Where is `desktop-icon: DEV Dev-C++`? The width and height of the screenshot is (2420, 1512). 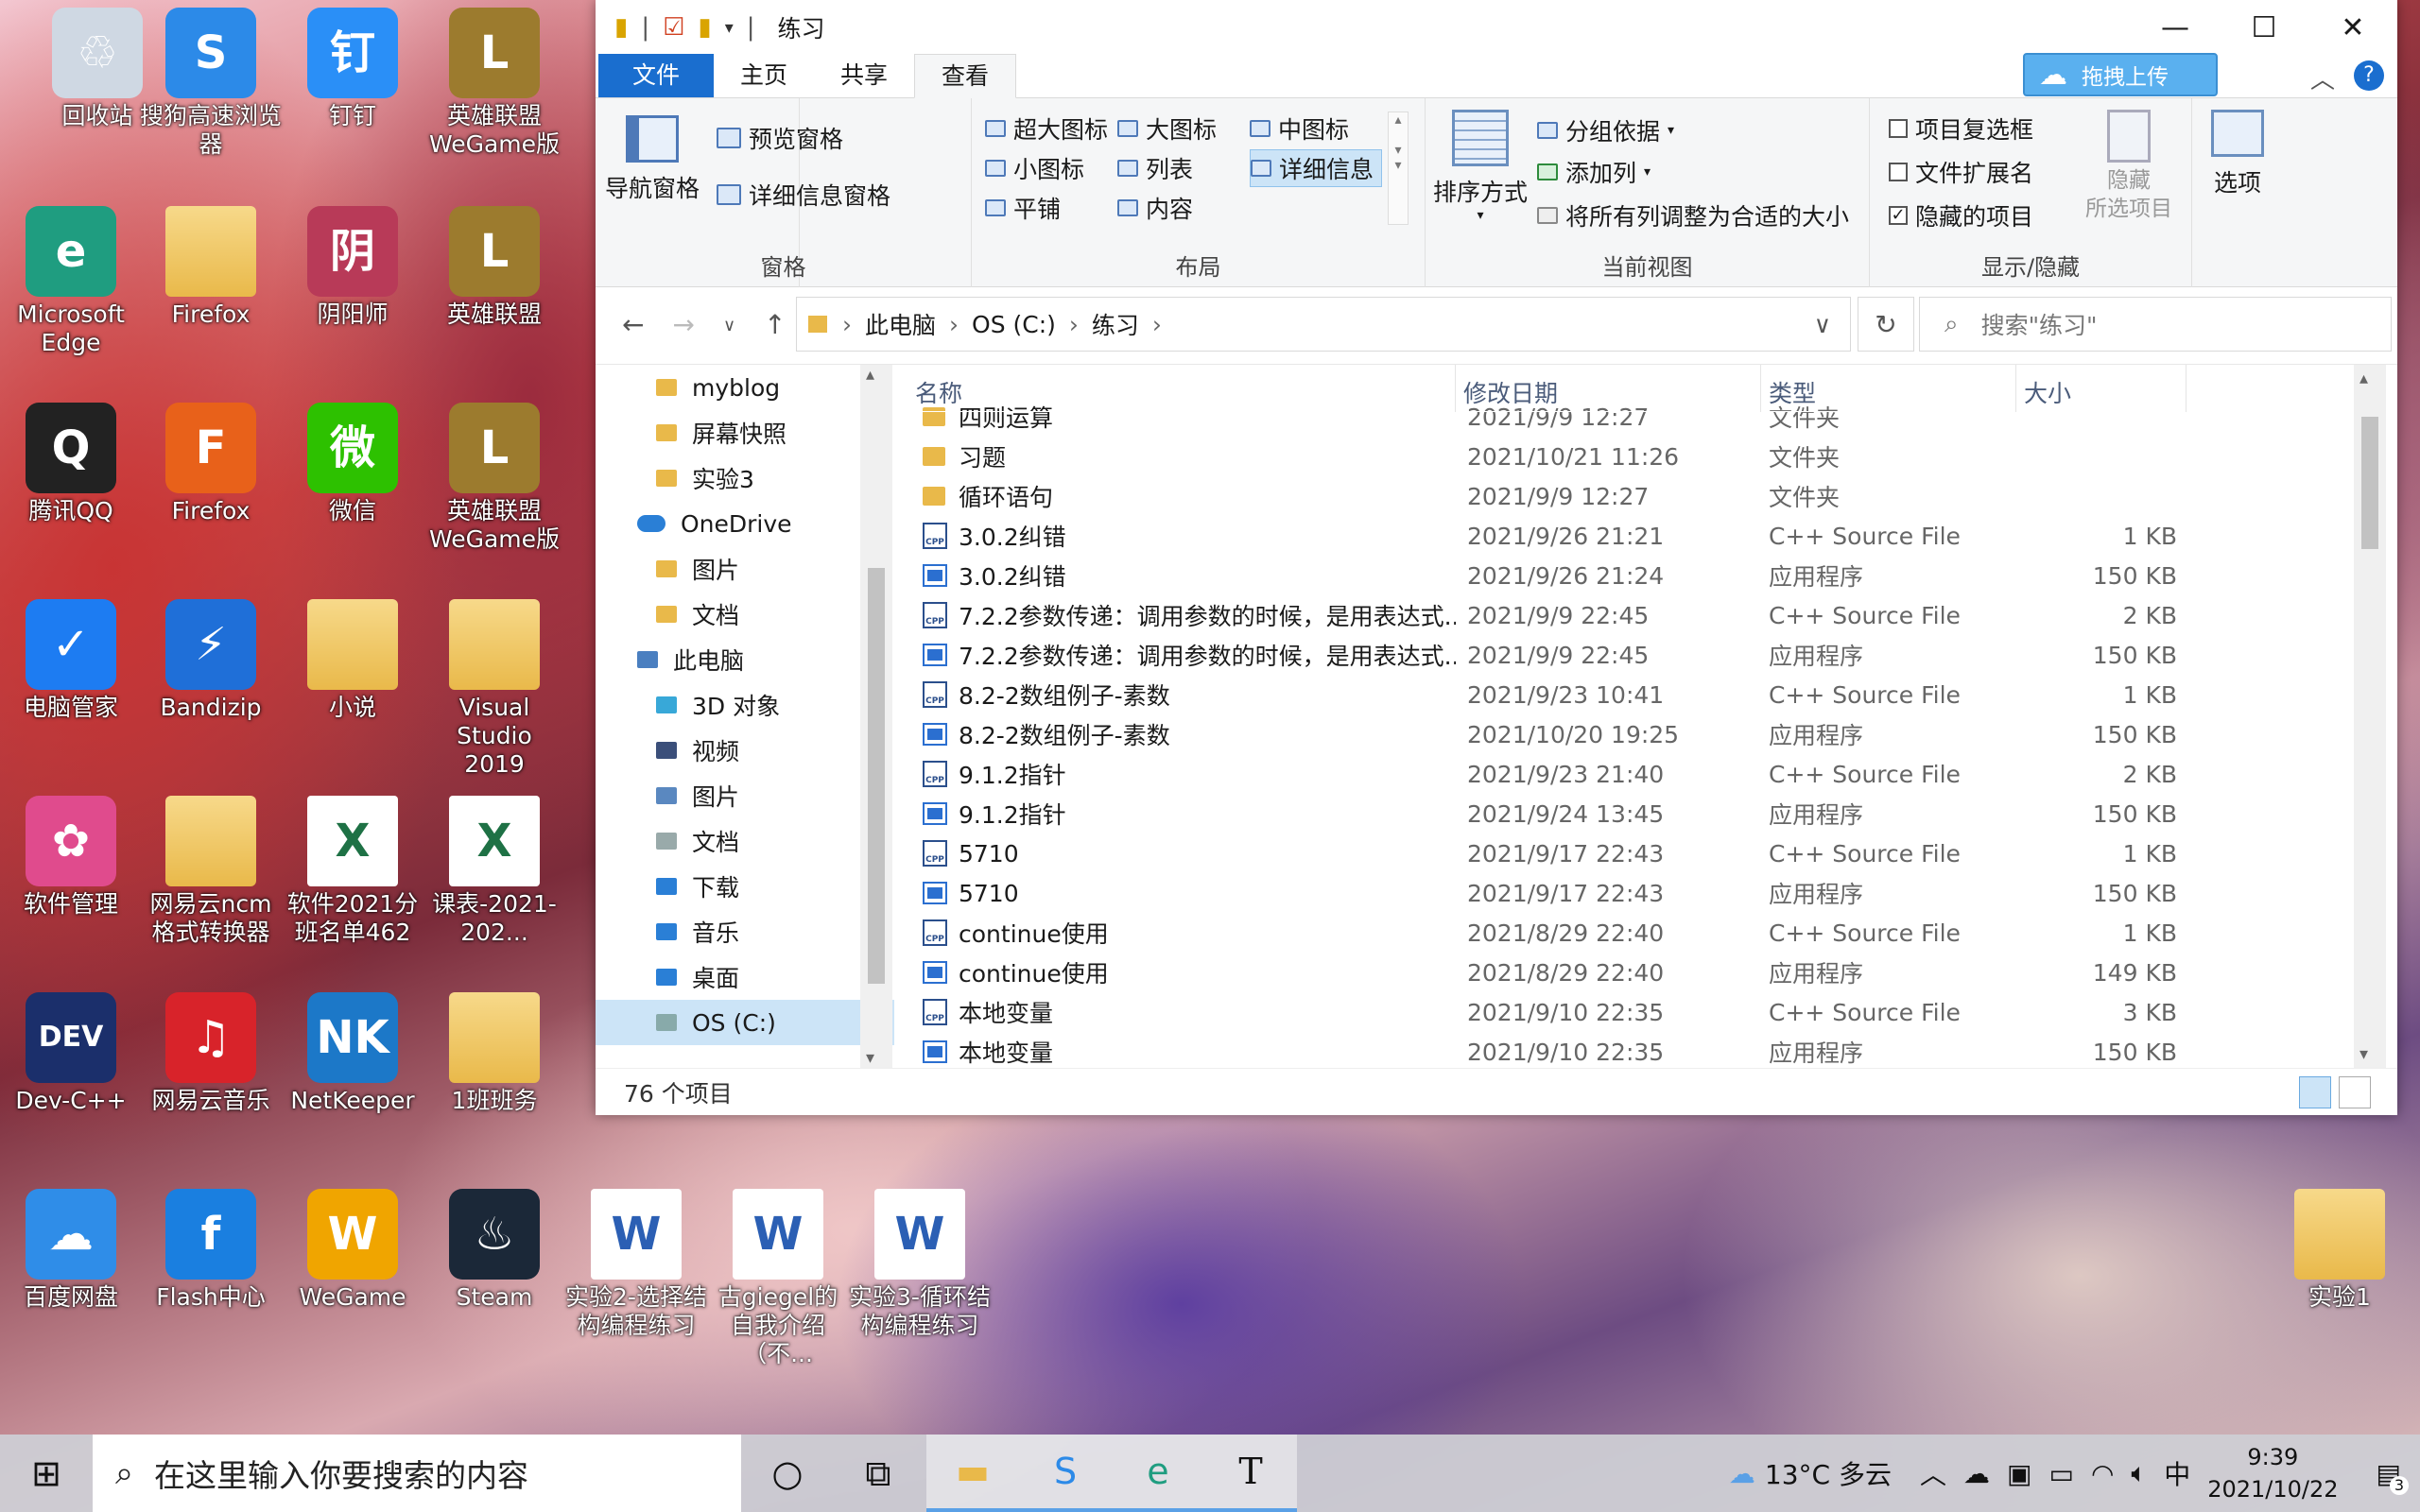 desktop-icon: DEV Dev-C++ is located at coordinates (71, 1053).